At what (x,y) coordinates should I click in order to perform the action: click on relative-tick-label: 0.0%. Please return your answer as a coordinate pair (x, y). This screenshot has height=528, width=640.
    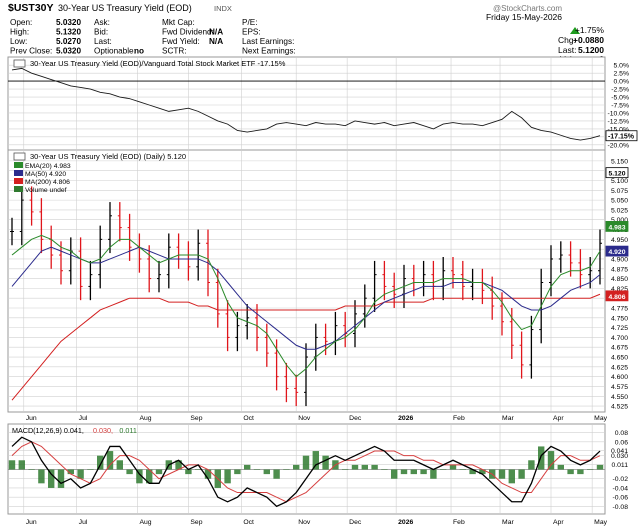
    Looking at the image, I should click on (622, 82).